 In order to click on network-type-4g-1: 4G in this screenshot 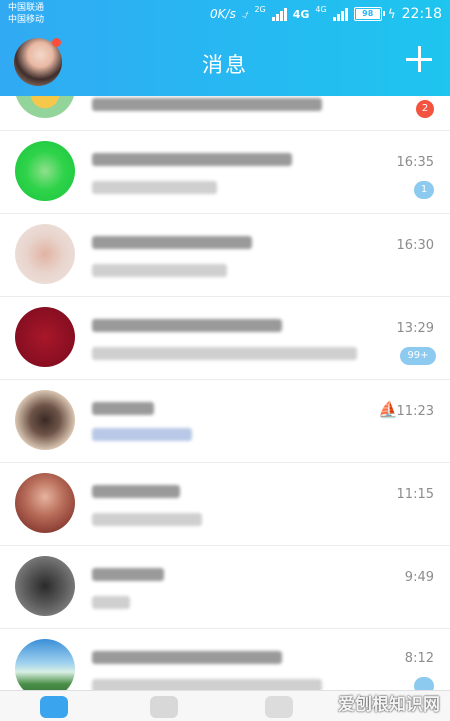, I will do `click(301, 14)`.